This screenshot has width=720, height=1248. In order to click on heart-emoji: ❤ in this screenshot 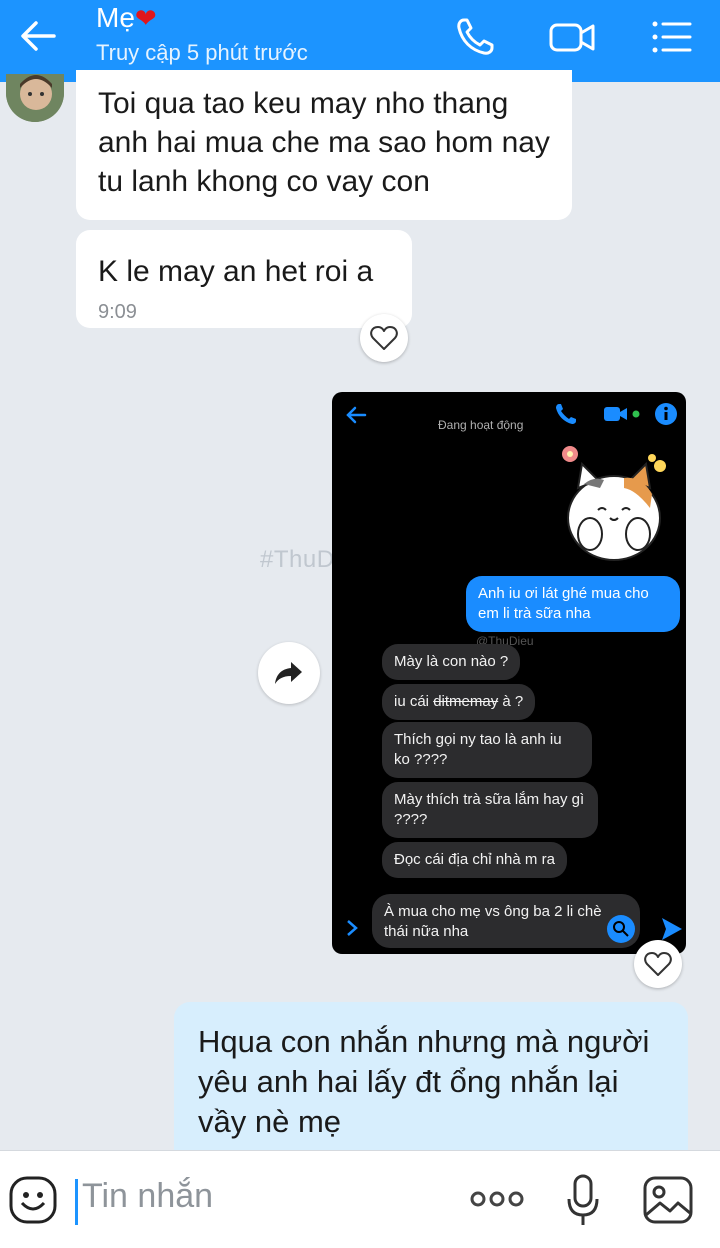, I will do `click(145, 18)`.